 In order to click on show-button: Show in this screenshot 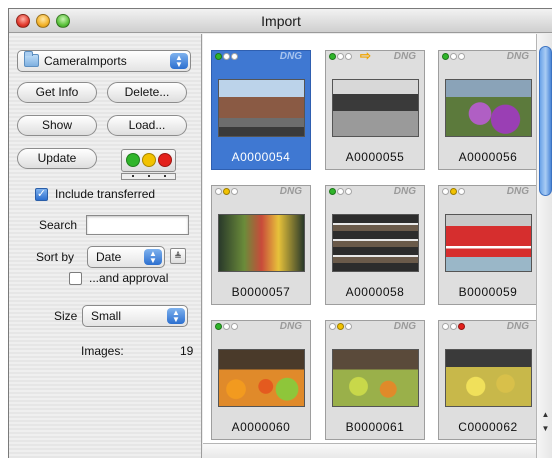, I will do `click(57, 125)`.